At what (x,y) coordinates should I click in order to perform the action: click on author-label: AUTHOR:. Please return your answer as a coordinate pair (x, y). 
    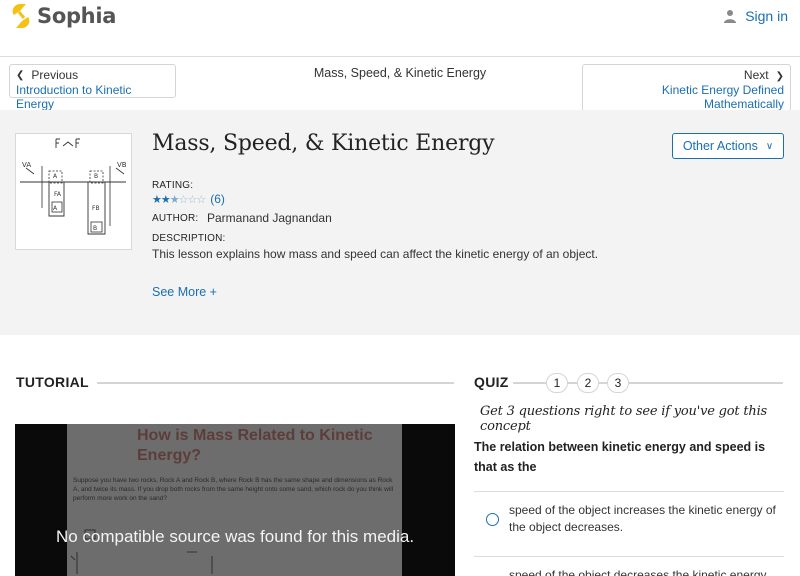
    Looking at the image, I should click on (175, 218).